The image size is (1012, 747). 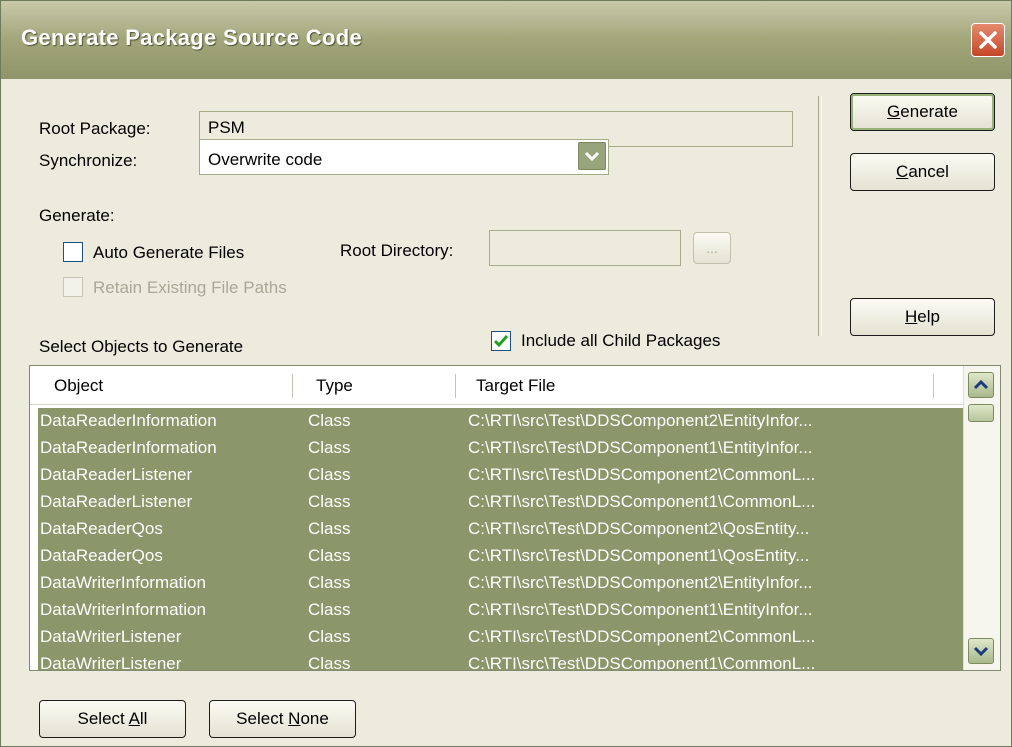 I want to click on synchronize-label: Synchronize:, so click(x=88, y=160).